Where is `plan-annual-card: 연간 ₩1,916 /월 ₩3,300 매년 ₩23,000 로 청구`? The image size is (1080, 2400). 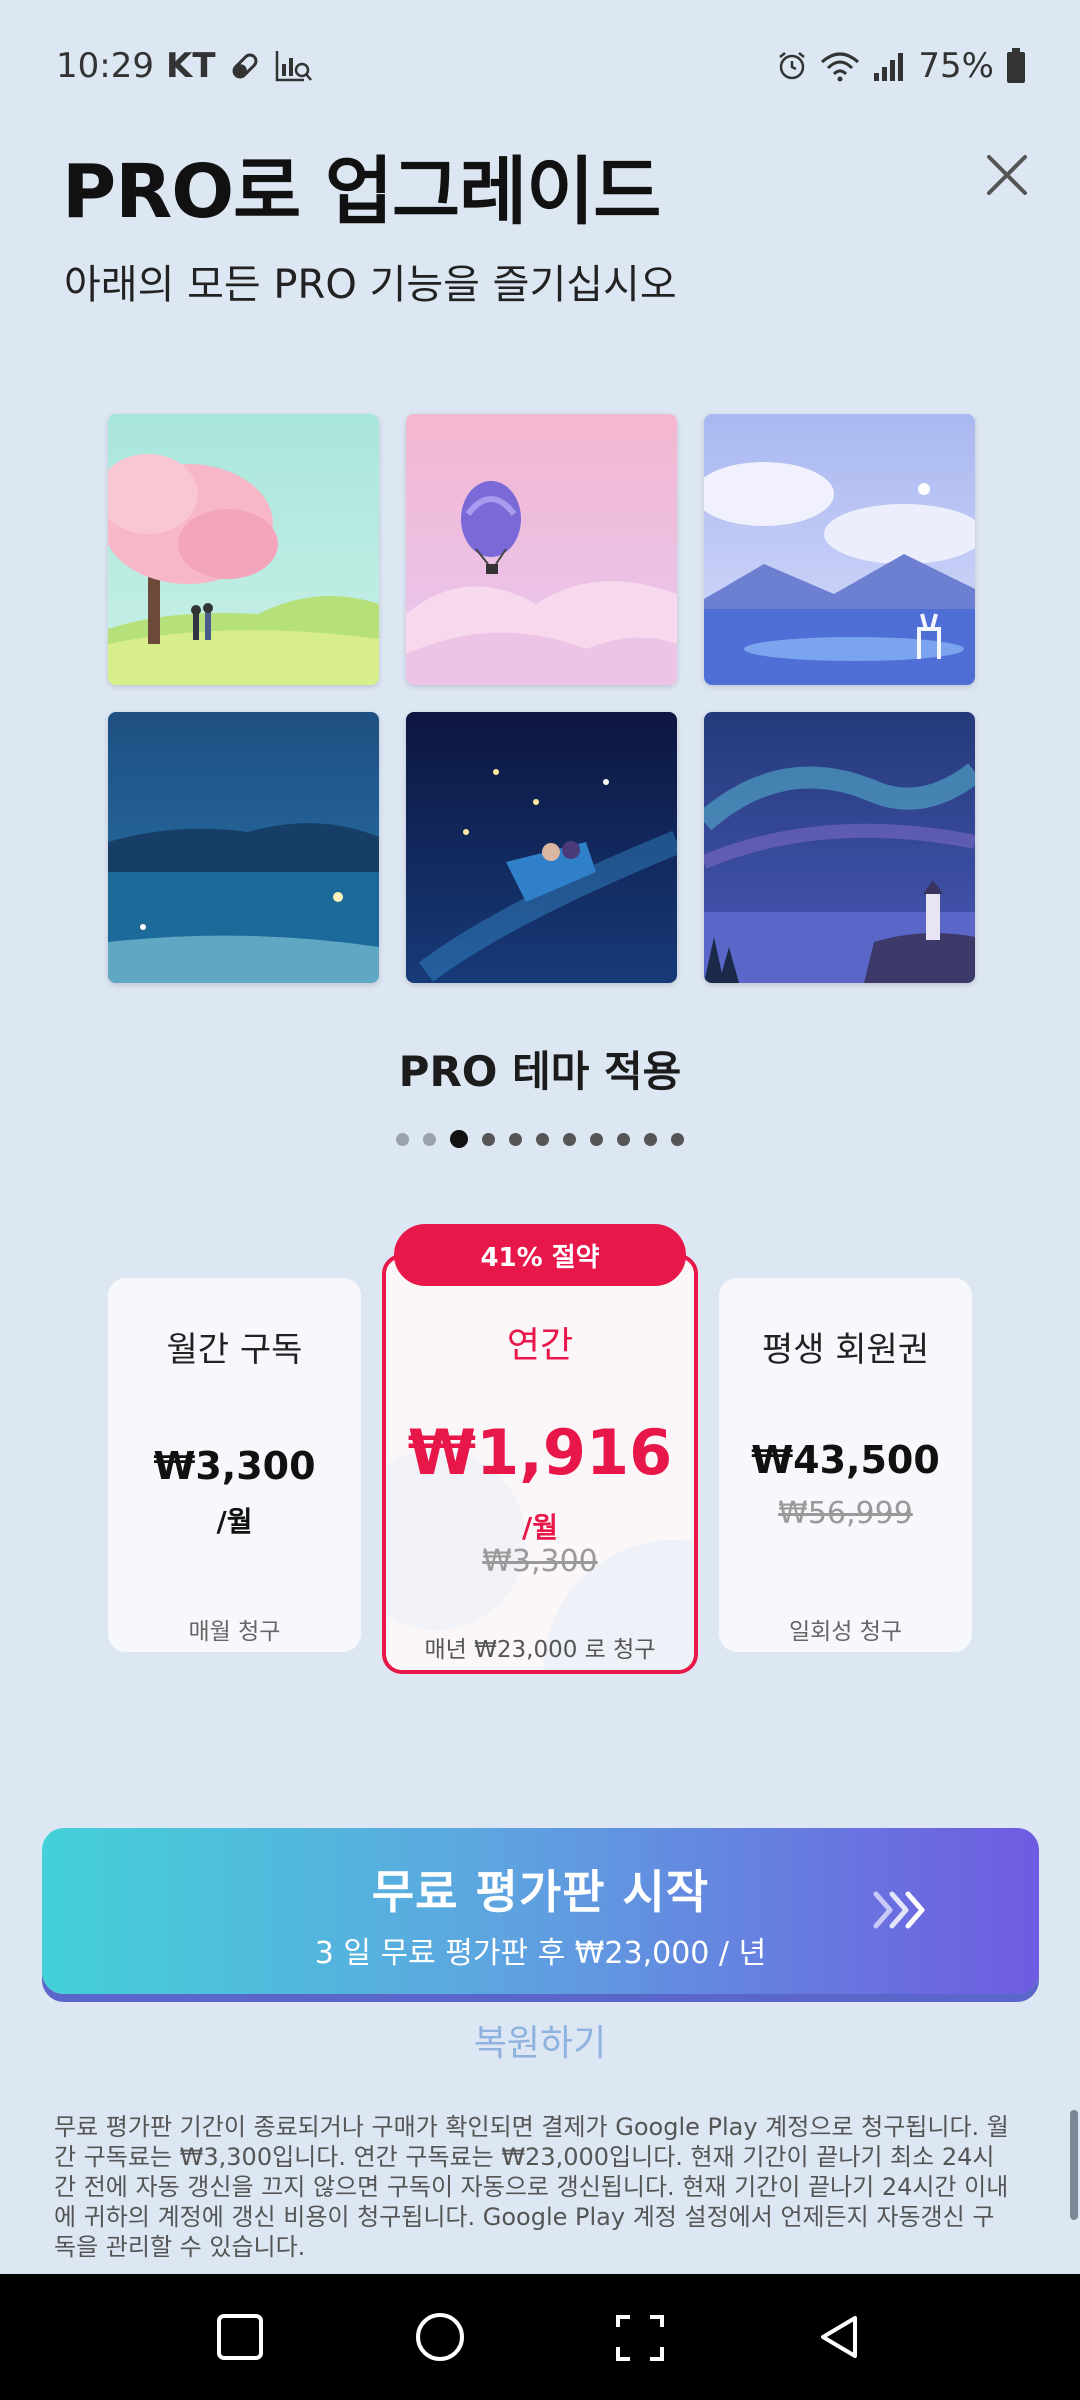
plan-annual-card: 연간 ₩1,916 /월 ₩3,300 매년 ₩23,000 로 청구 is located at coordinates (540, 1464).